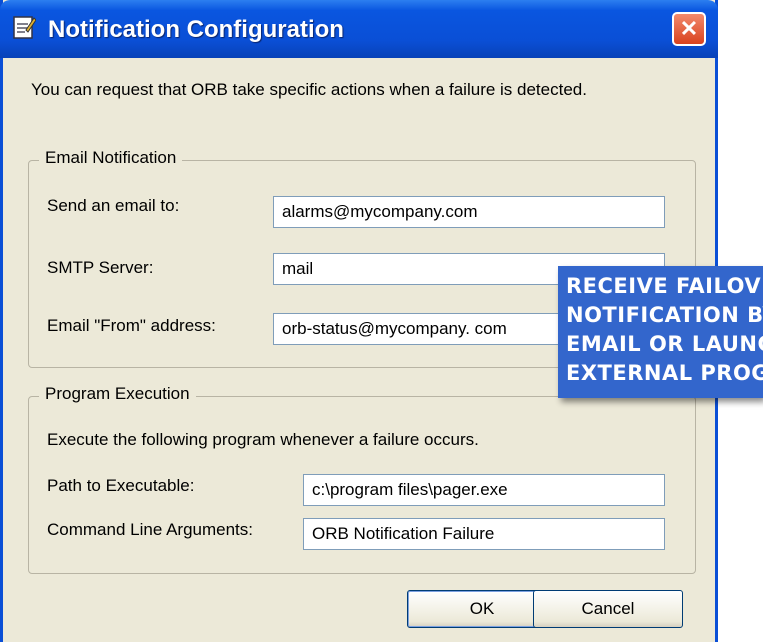 This screenshot has width=763, height=642. I want to click on window-title: Notification Configuration, so click(196, 29).